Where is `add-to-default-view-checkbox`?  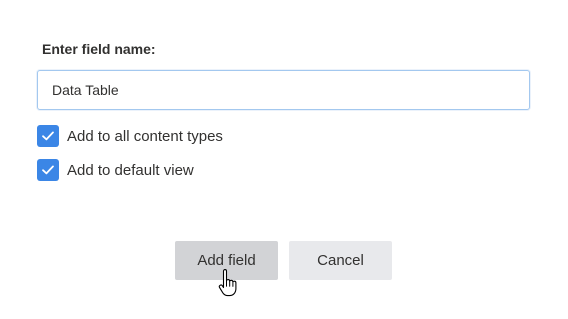 add-to-default-view-checkbox is located at coordinates (48, 170).